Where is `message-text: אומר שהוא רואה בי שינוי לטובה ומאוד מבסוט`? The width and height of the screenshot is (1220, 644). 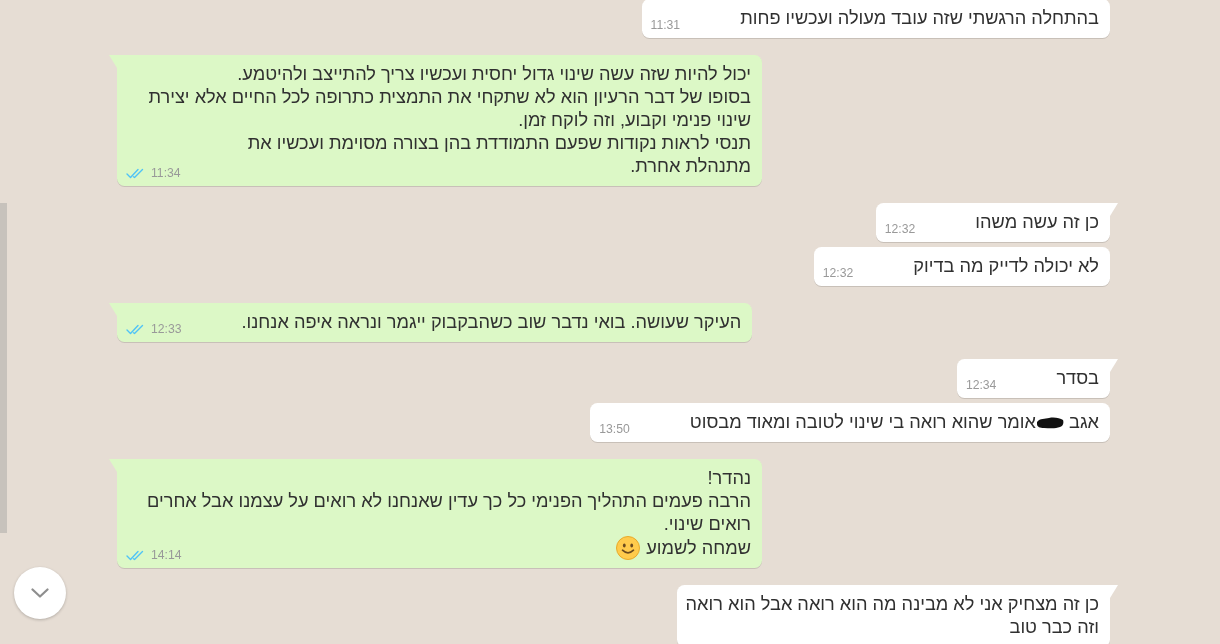
message-text: אומר שהוא רואה בי שינוי לטובה ומאוד מבסוט is located at coordinates (862, 422).